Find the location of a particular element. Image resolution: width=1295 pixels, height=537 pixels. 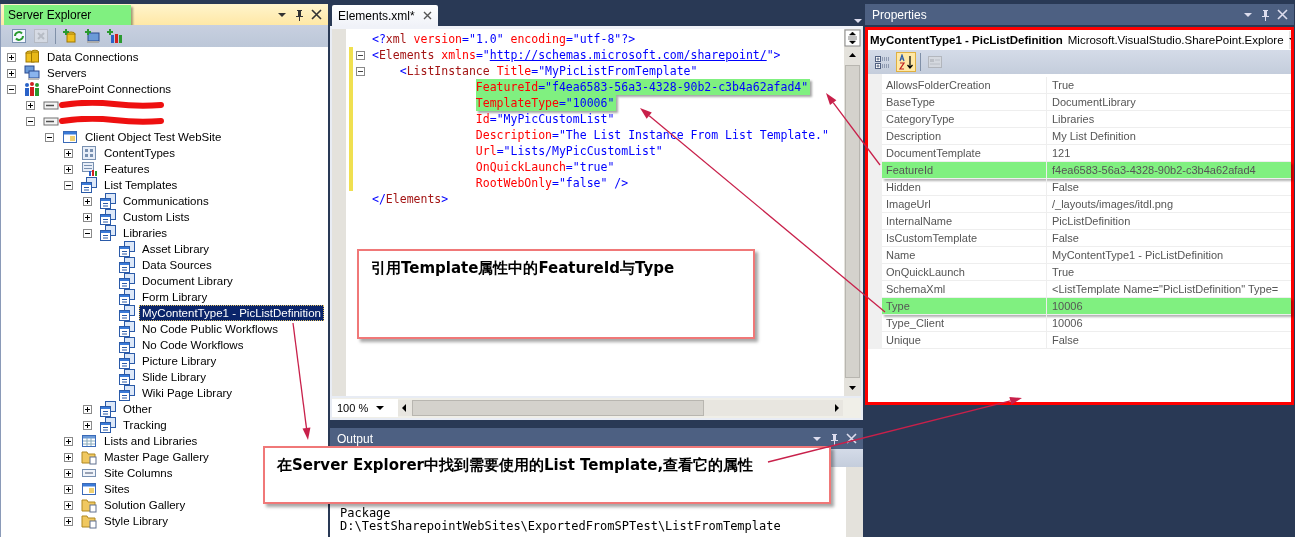

property-pages-icon is located at coordinates (935, 62).